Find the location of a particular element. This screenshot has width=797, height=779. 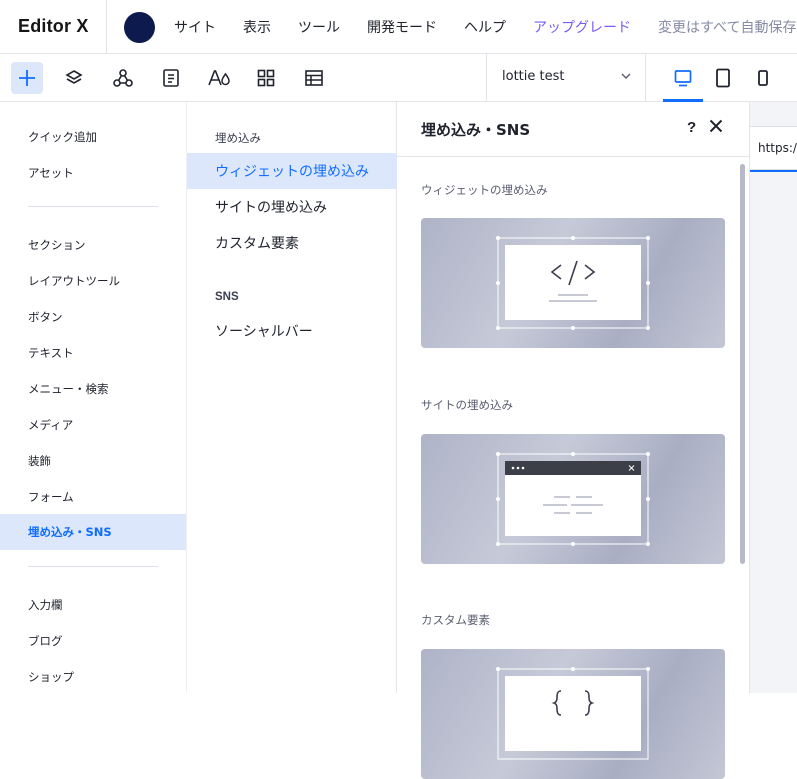

mobile-view-button is located at coordinates (763, 77).